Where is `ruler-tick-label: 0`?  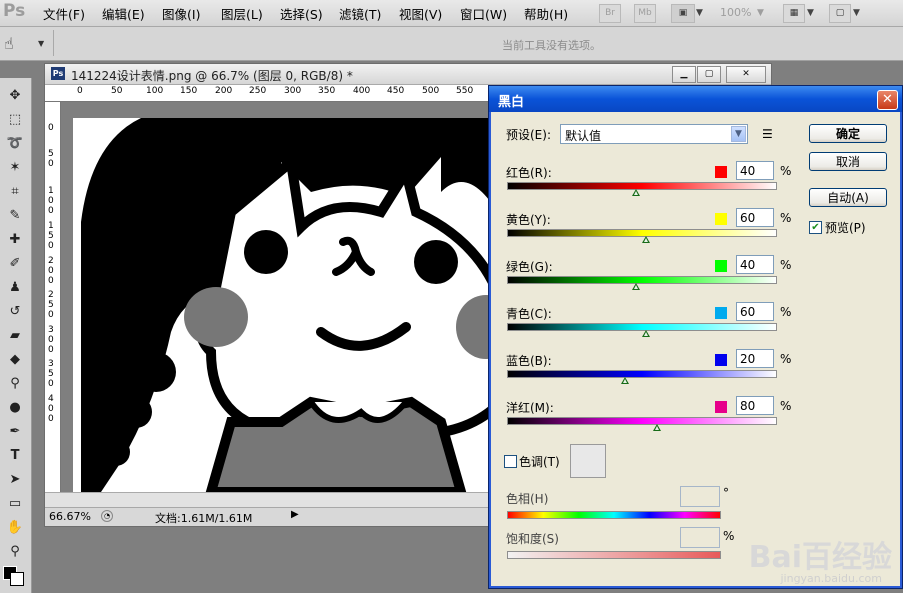
ruler-tick-label: 0 is located at coordinates (80, 91).